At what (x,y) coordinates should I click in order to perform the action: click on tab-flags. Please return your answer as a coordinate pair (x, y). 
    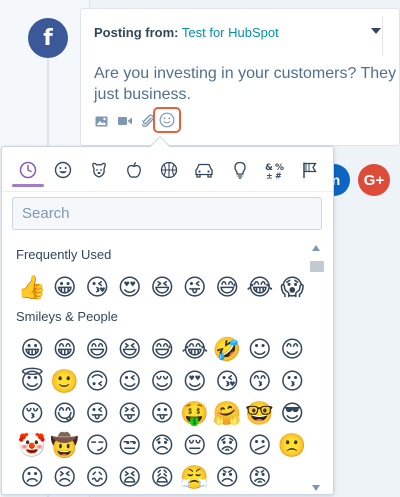
    Looking at the image, I should click on (310, 170).